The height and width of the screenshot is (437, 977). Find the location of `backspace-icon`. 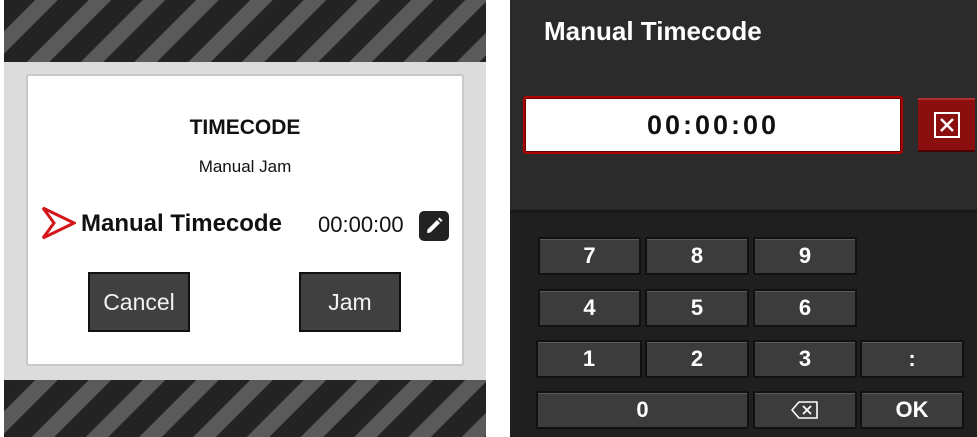

backspace-icon is located at coordinates (804, 410).